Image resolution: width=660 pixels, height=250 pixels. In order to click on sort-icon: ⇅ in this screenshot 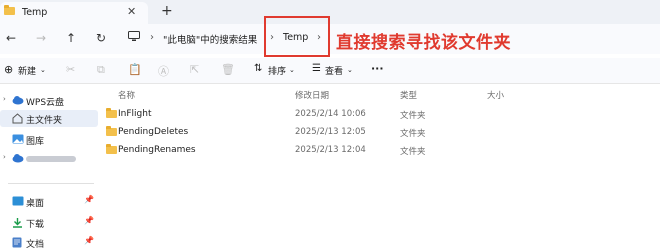, I will do `click(258, 68)`.